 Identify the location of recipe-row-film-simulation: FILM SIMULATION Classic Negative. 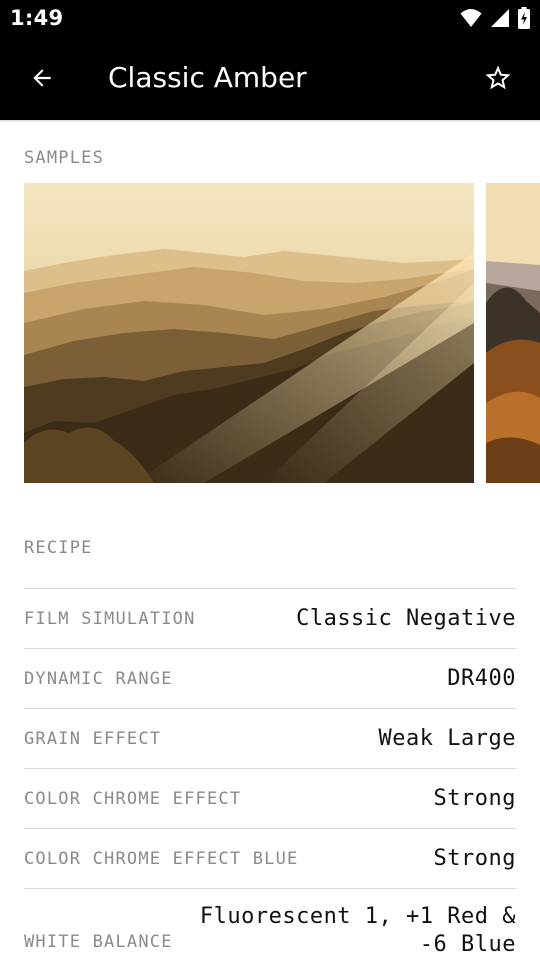
(270, 618).